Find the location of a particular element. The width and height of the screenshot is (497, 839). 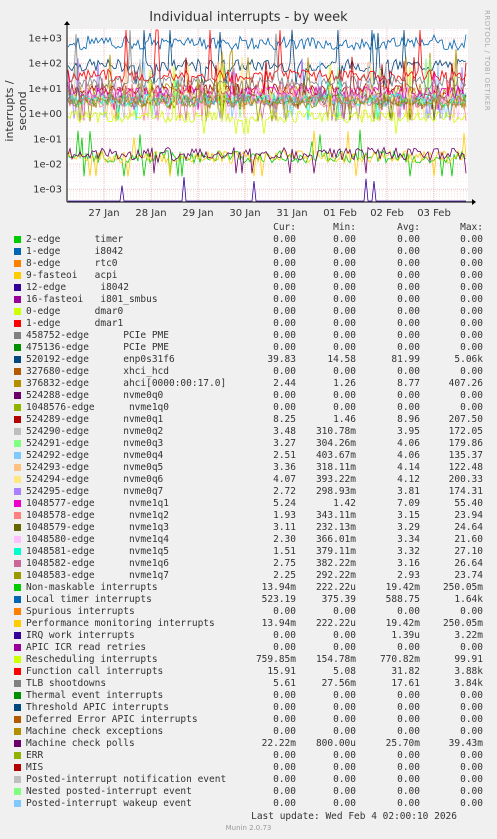

legend-row: 524291-edge nvme0q3 3.27 304.26m 4.06 179.86 is located at coordinates (248, 444).